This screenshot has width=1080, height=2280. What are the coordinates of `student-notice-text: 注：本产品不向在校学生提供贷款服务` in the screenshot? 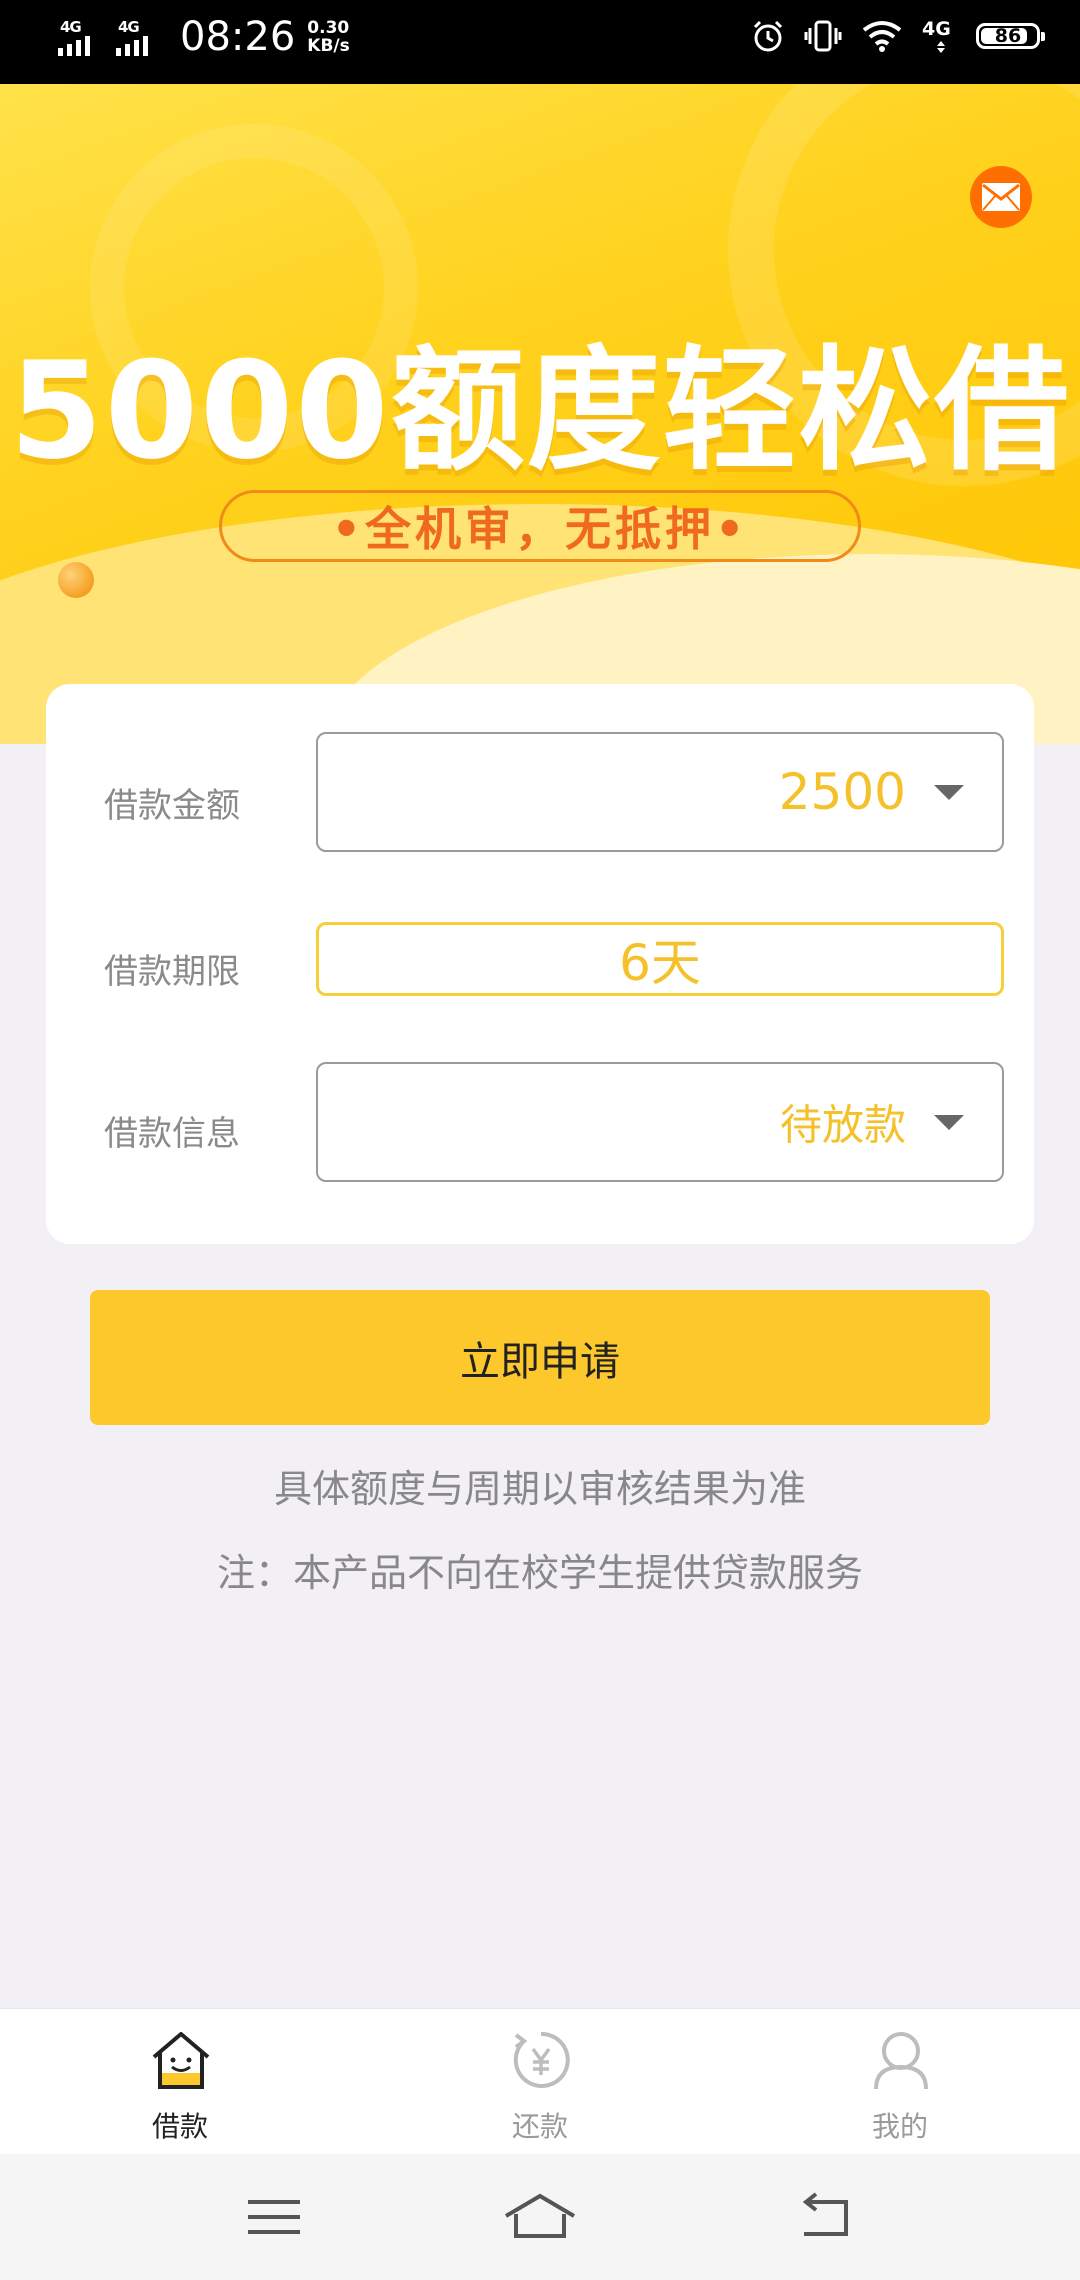 It's located at (539, 1573).